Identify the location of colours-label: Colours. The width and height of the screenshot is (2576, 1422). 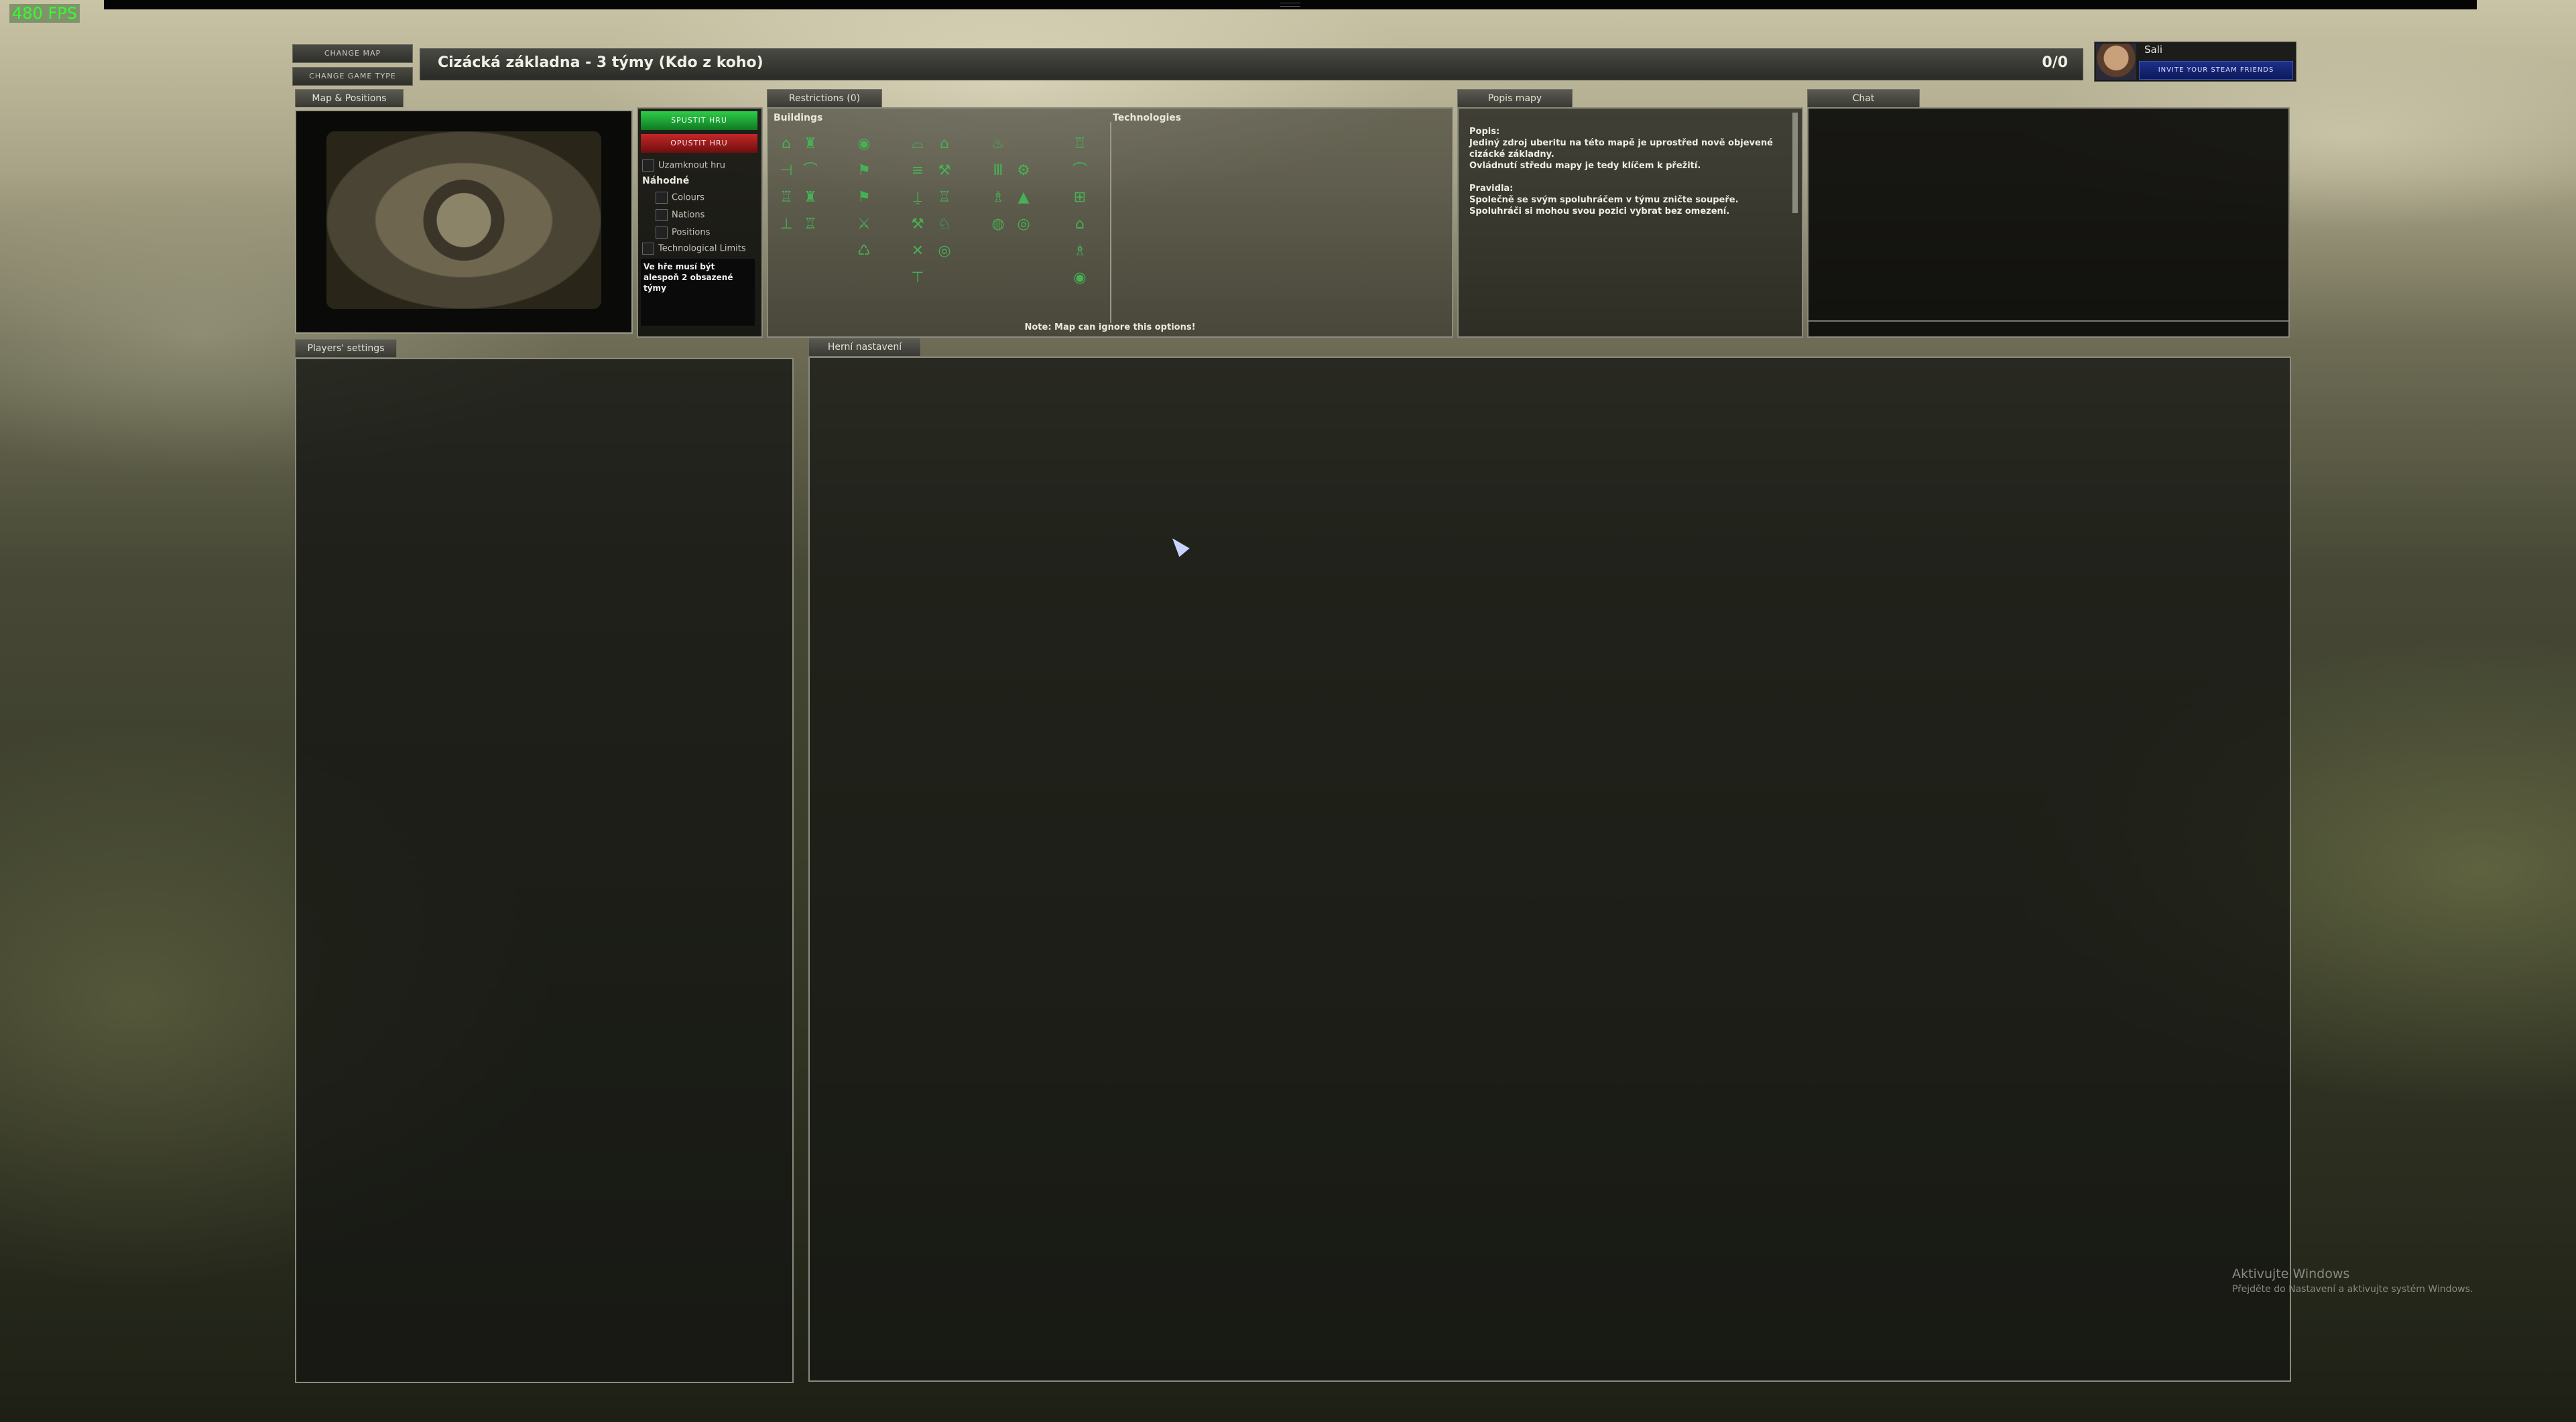
(688, 197).